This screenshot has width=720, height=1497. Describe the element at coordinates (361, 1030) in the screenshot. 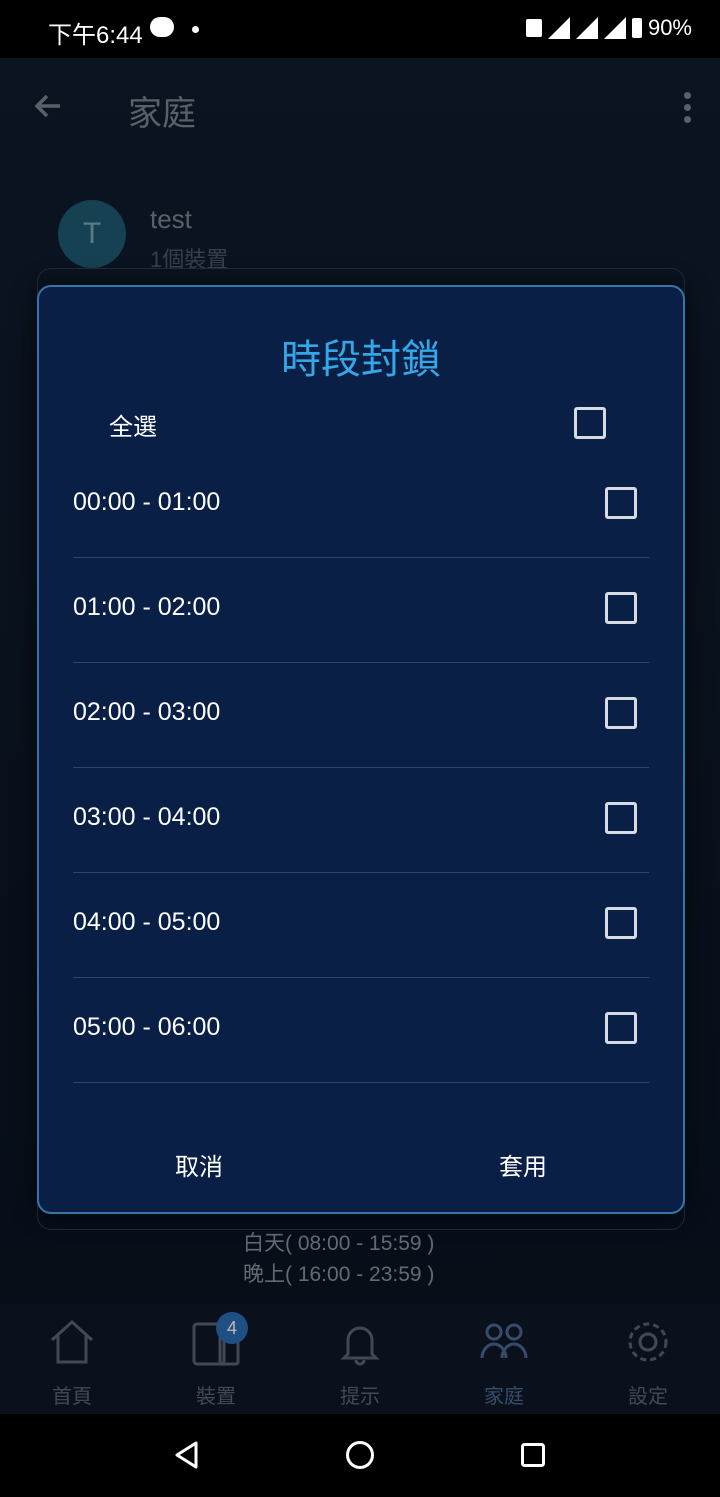

I see `time-slot-row: 05:00 - 06:00` at that location.